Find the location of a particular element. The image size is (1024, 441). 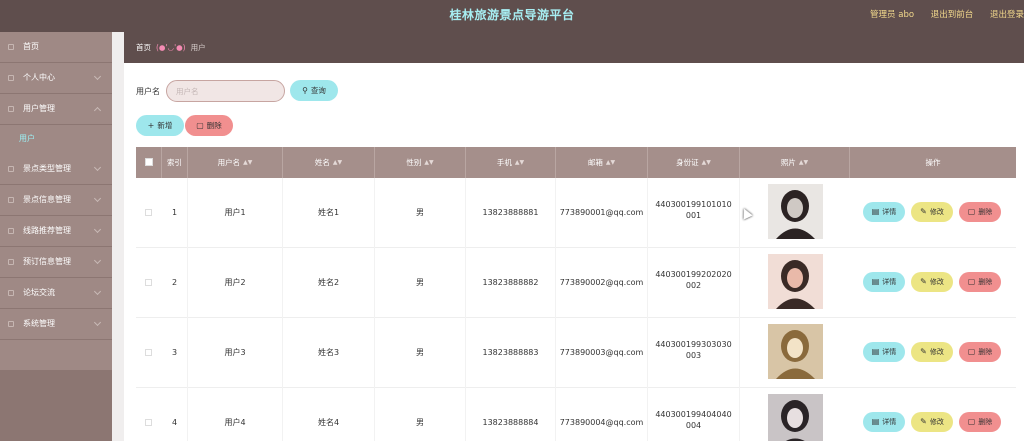

cell-index: 3 is located at coordinates (175, 353).